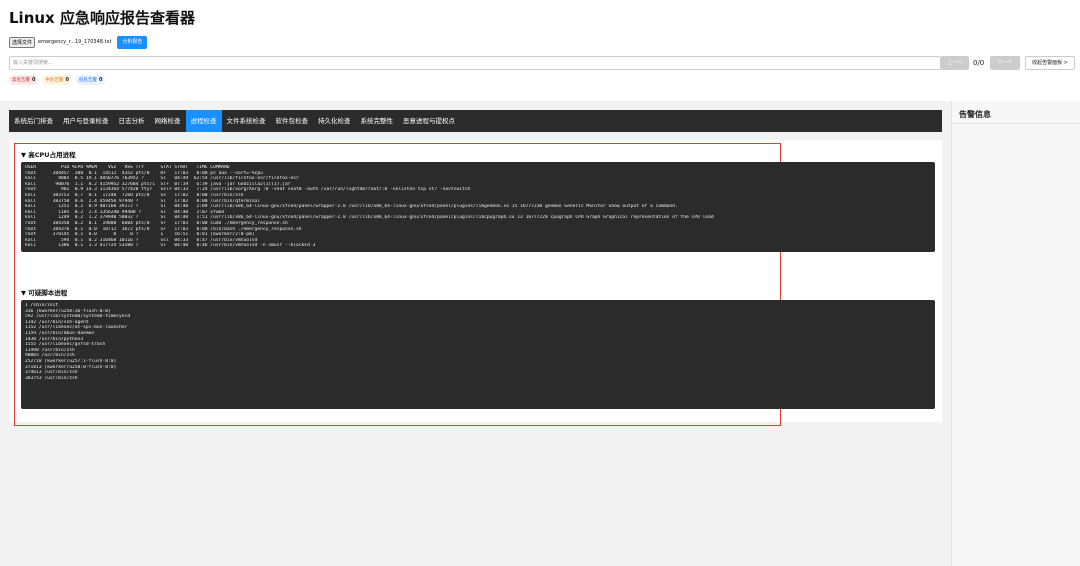 The image size is (1080, 566). I want to click on tab-users-login: 用户与登录检查, so click(86, 121).